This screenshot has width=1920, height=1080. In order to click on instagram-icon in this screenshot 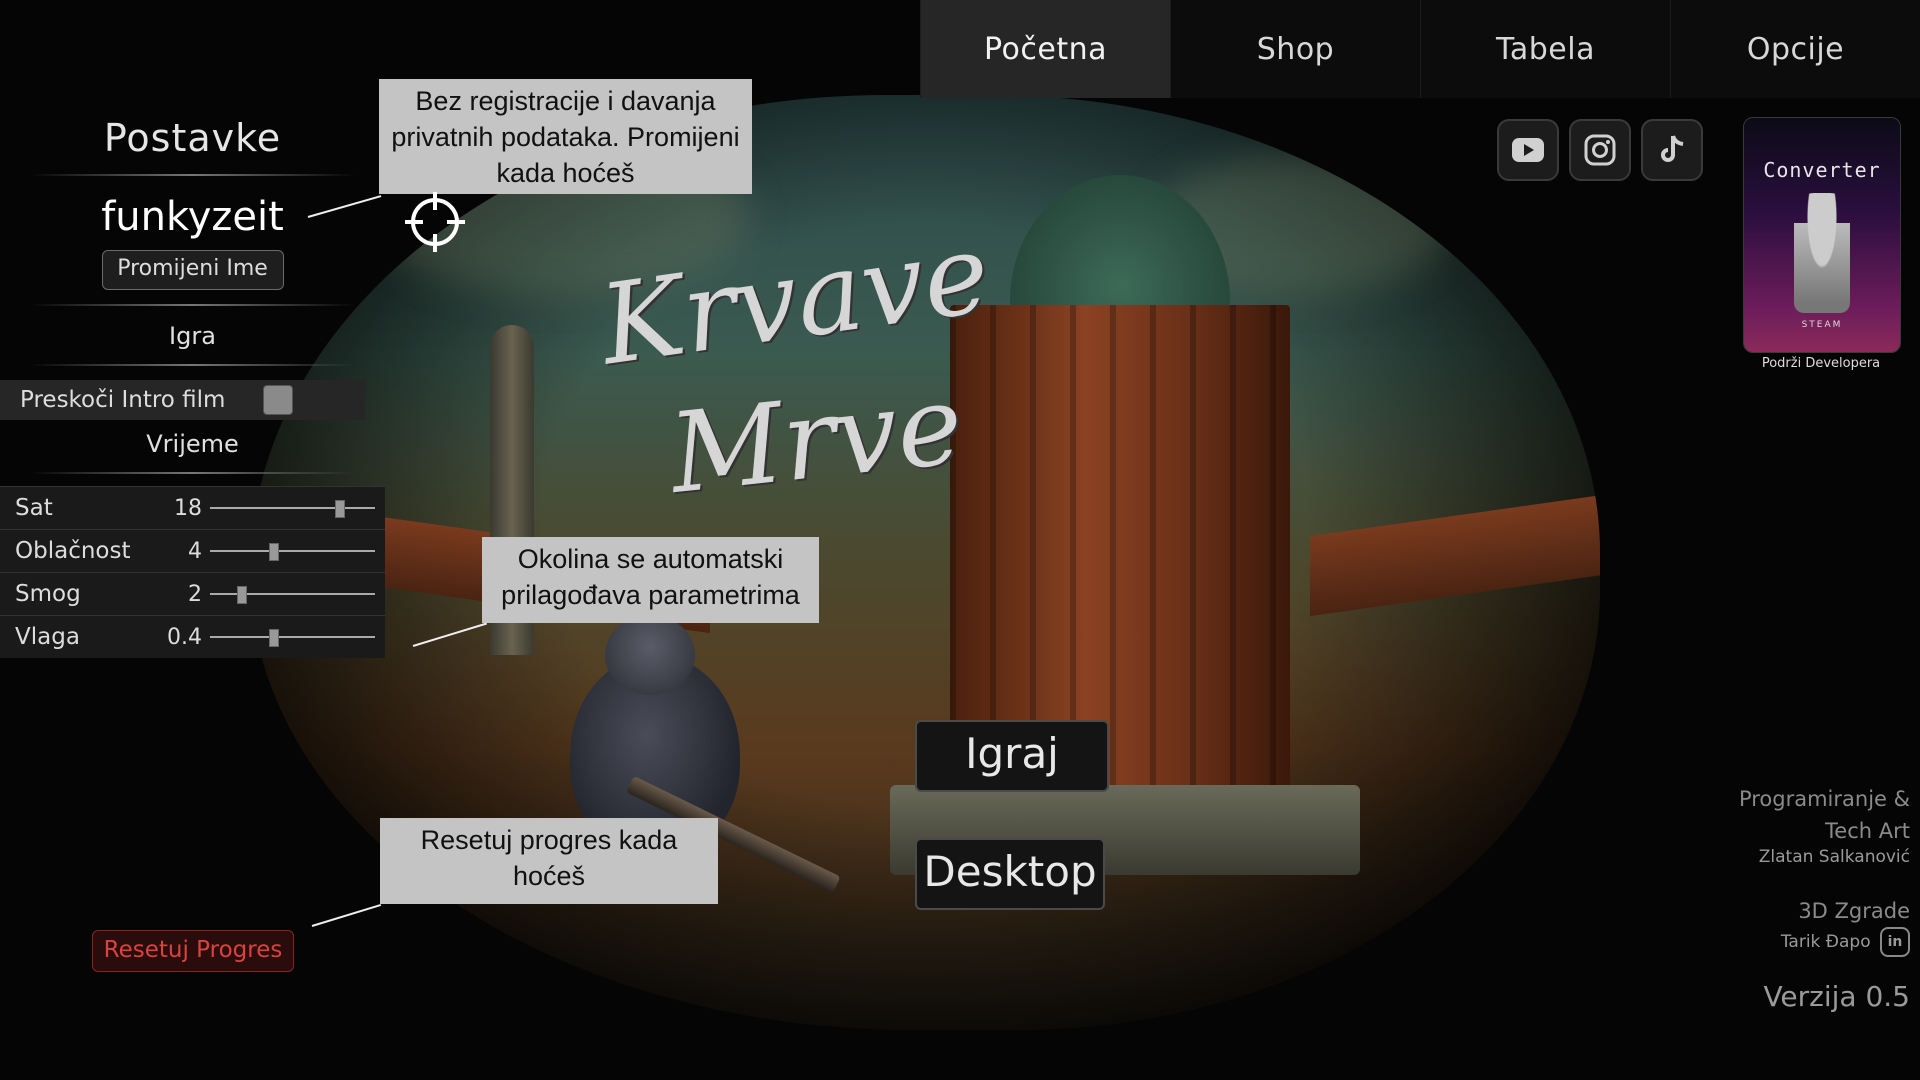, I will do `click(1600, 150)`.